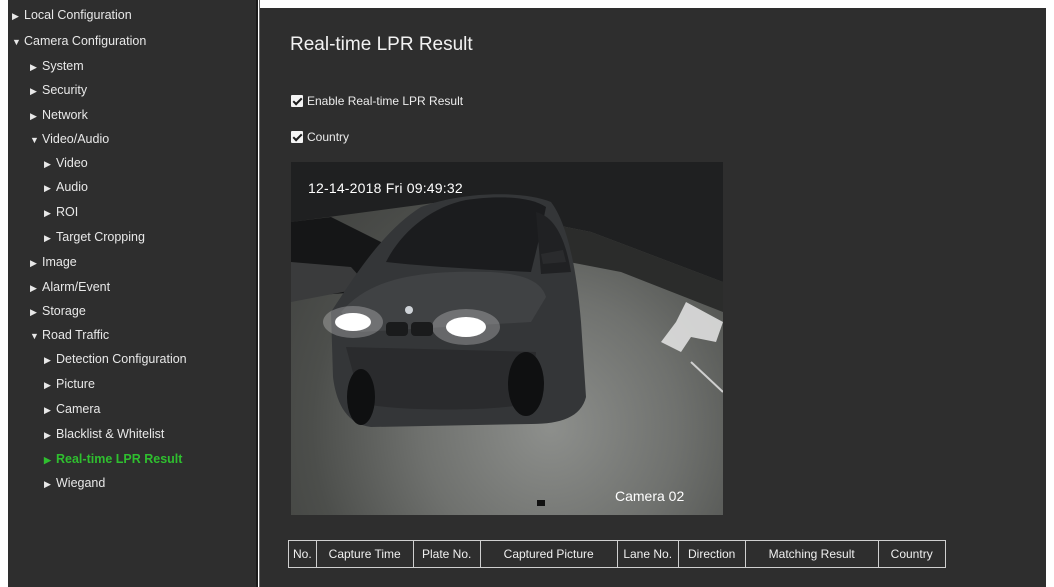 The height and width of the screenshot is (587, 1054). Describe the element at coordinates (647, 554) in the screenshot. I see `column-header-lane-no: Lane No.` at that location.